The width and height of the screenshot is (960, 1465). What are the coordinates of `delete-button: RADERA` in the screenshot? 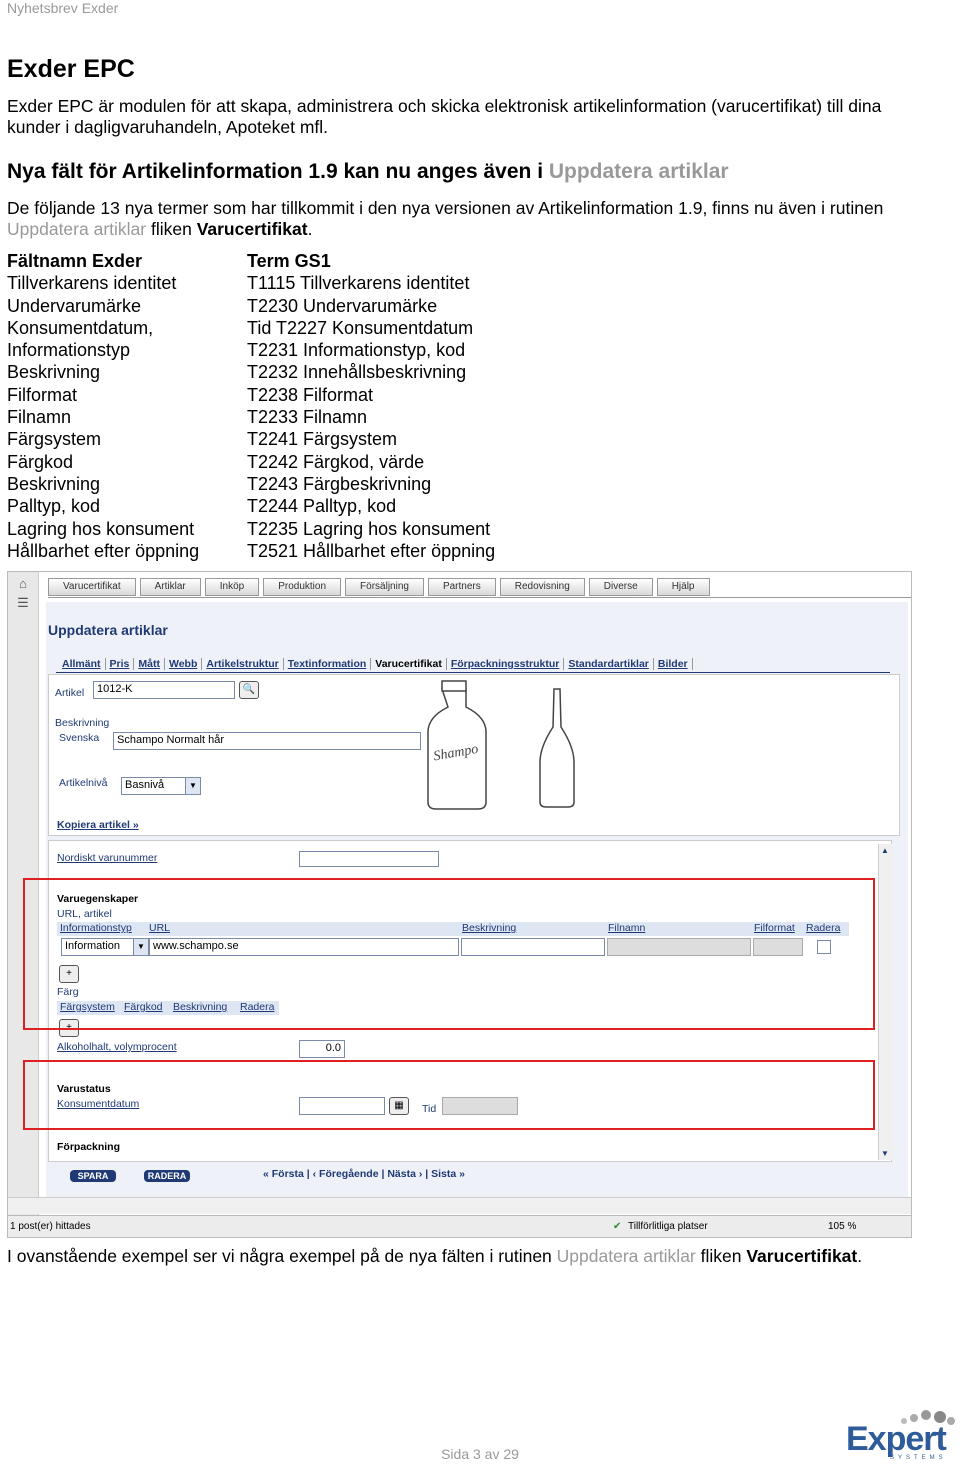 It's located at (167, 1176).